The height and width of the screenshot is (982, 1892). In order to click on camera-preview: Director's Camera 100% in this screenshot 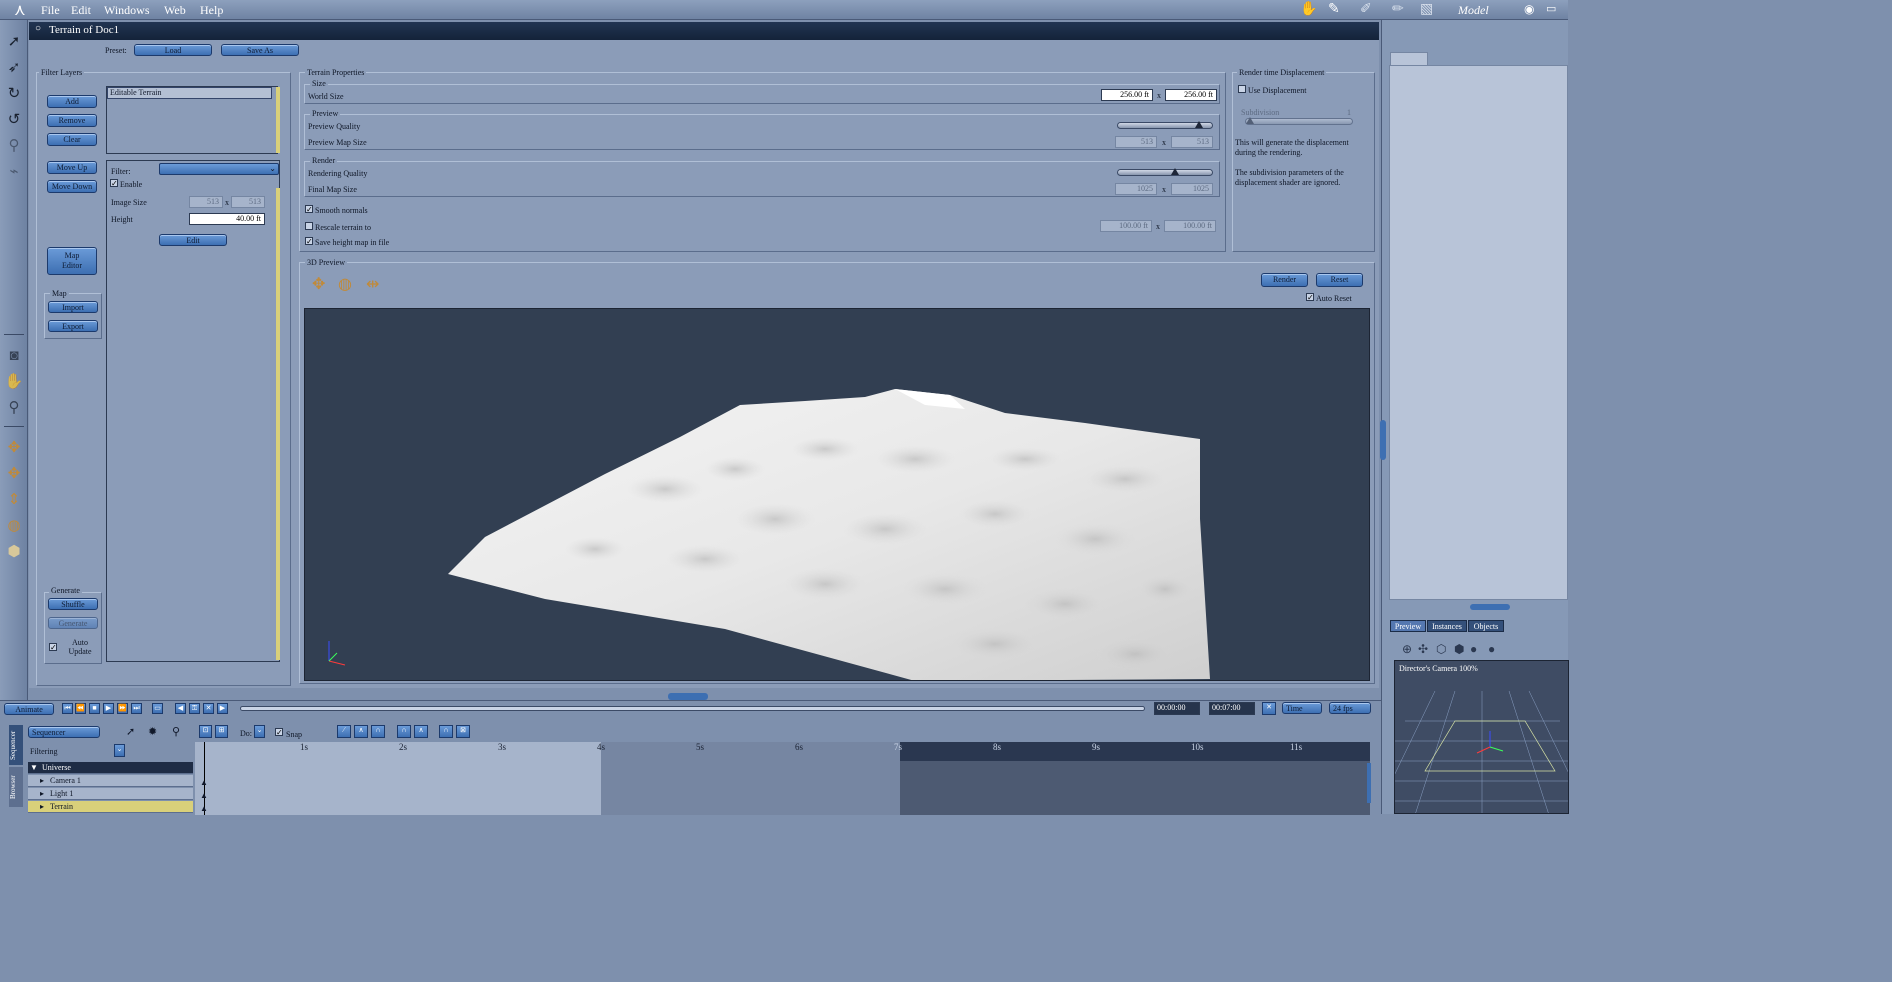, I will do `click(1481, 737)`.